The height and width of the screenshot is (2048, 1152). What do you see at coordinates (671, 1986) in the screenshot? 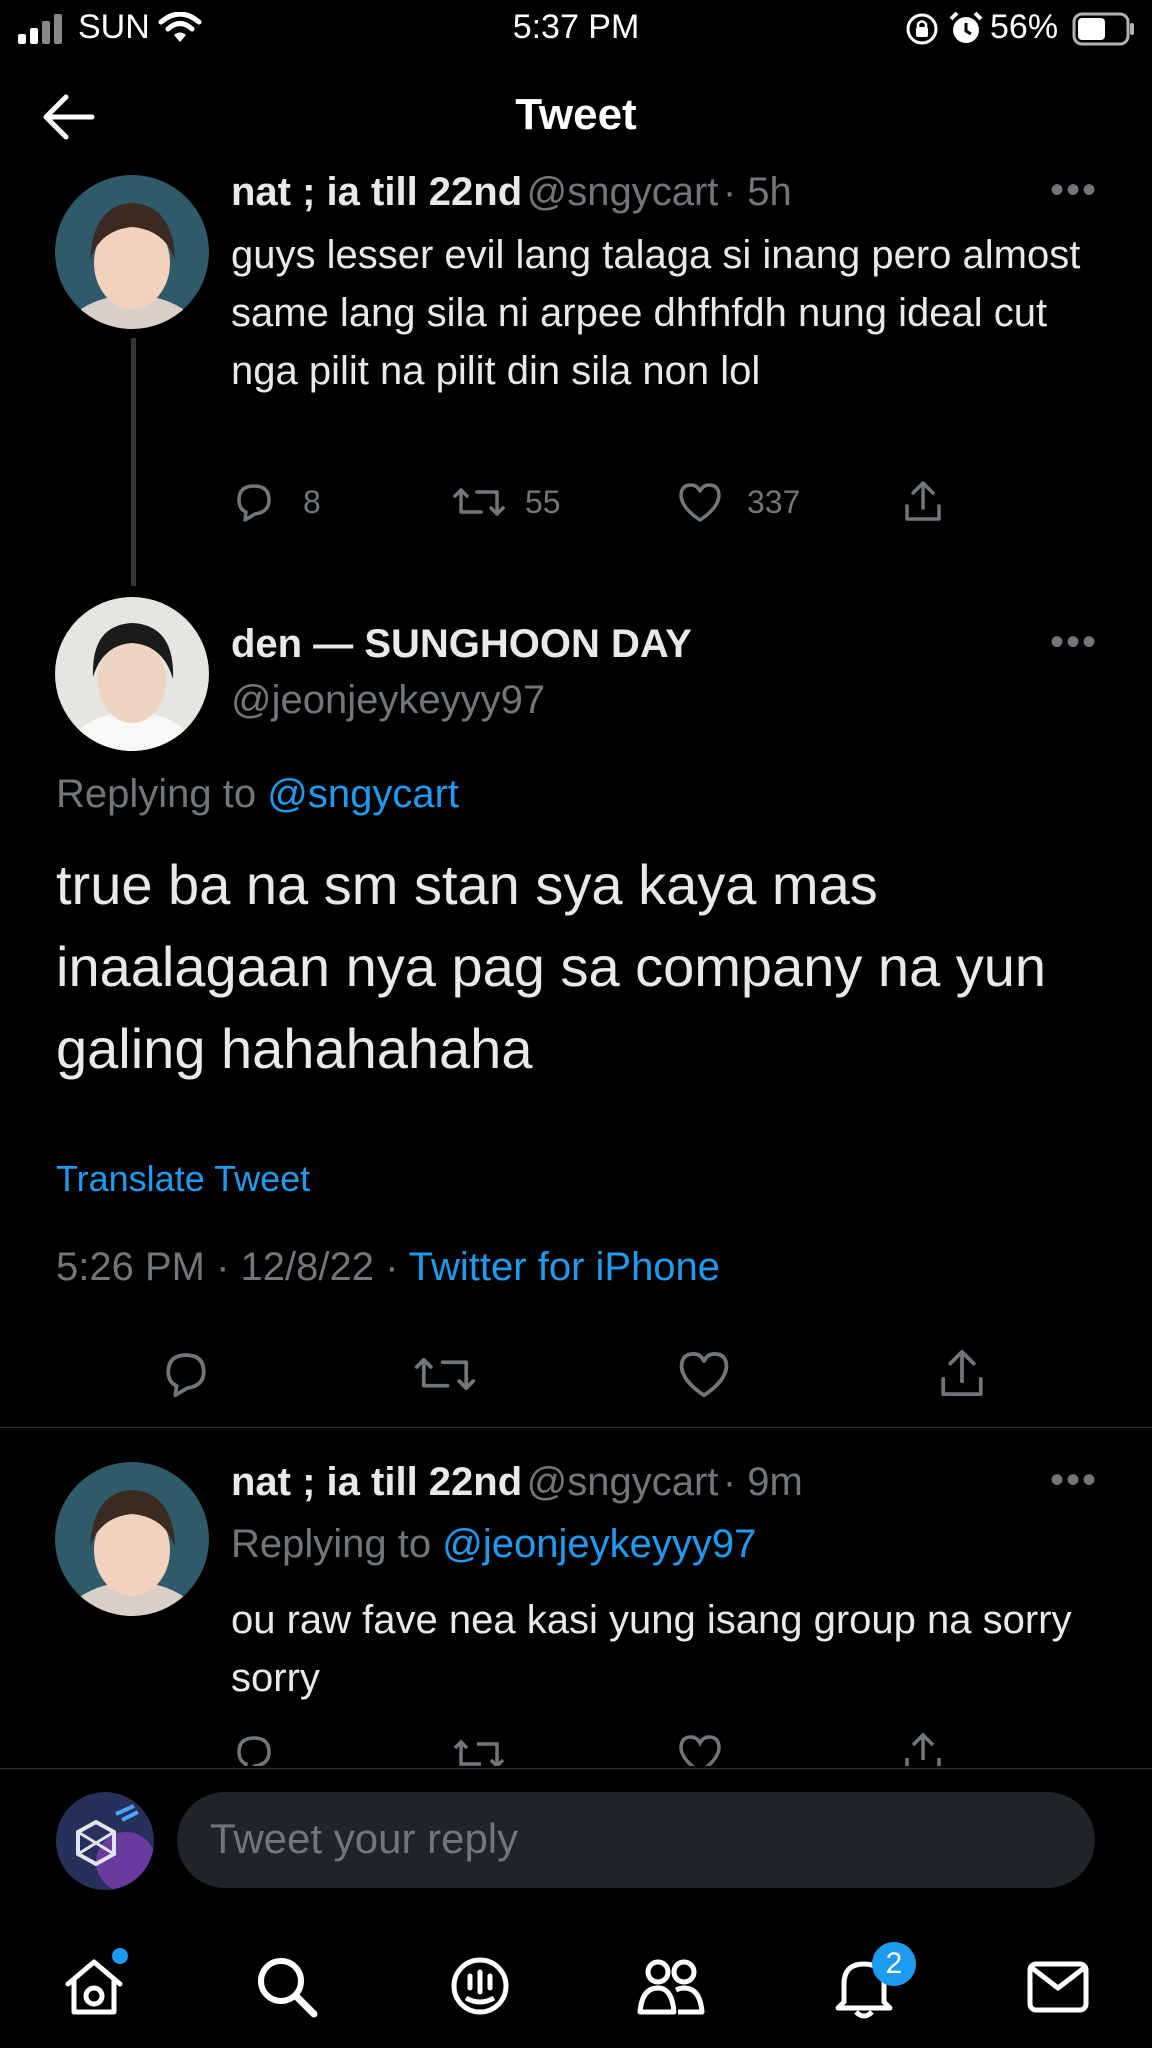
I see `communities-icon` at bounding box center [671, 1986].